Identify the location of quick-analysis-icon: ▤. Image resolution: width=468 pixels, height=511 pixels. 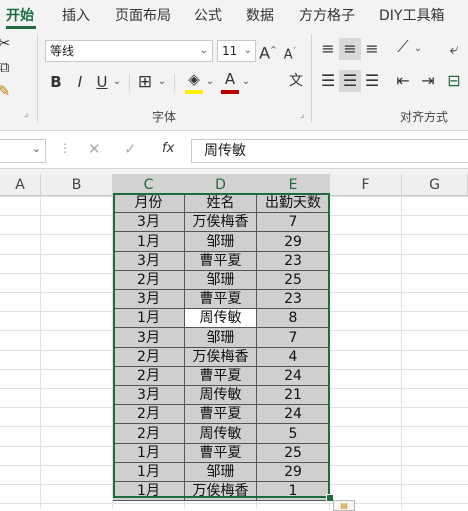
(344, 505).